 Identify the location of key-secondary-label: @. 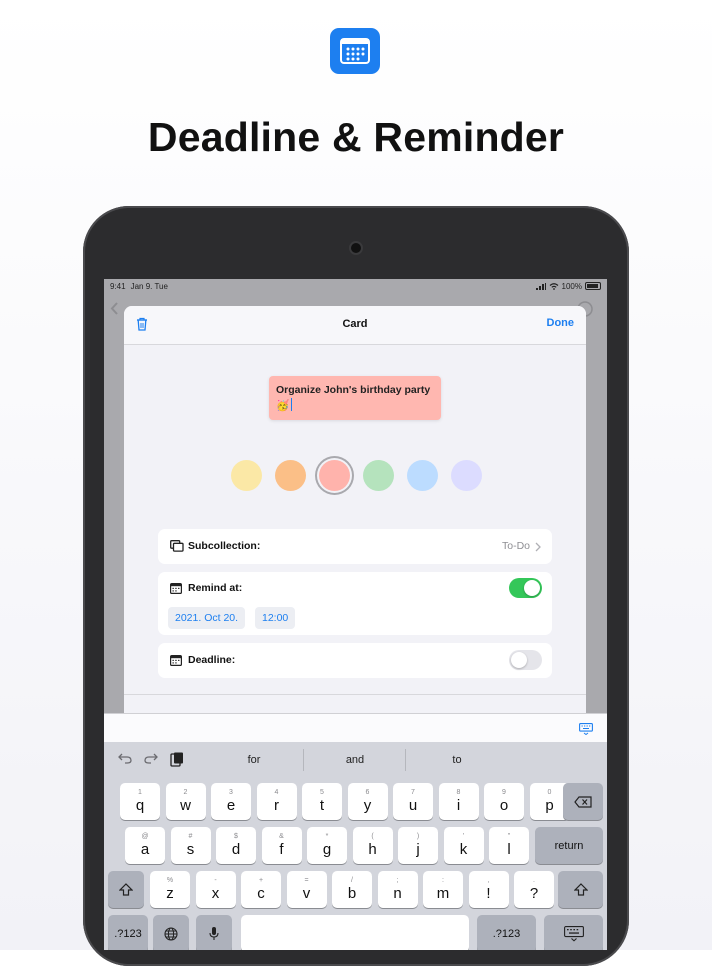
(145, 836).